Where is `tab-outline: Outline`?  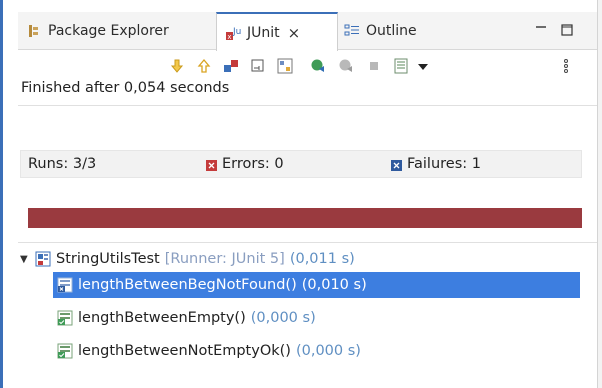 tab-outline: Outline is located at coordinates (380, 31).